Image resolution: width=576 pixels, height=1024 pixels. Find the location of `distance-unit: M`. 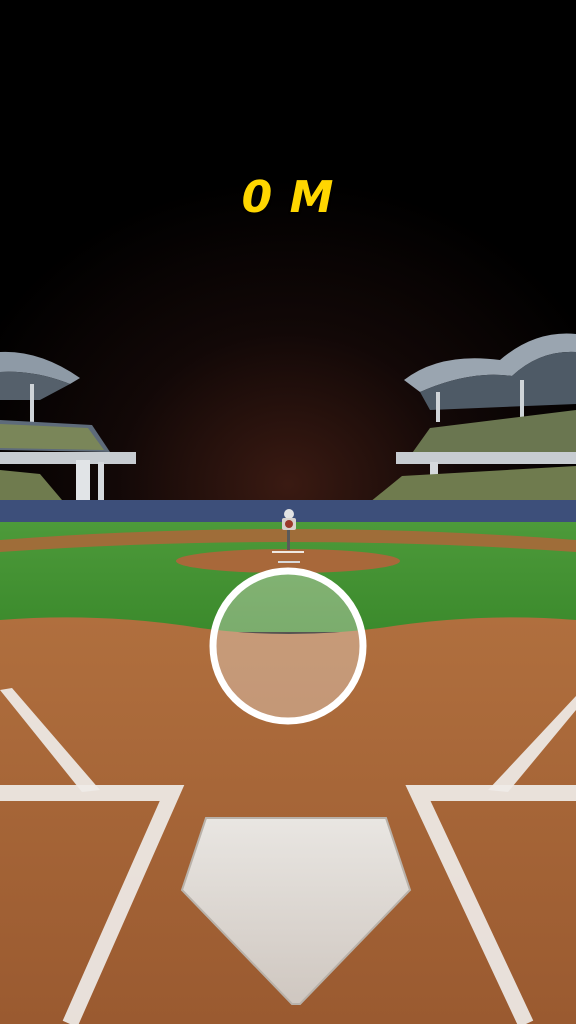

distance-unit: M is located at coordinates (312, 197).